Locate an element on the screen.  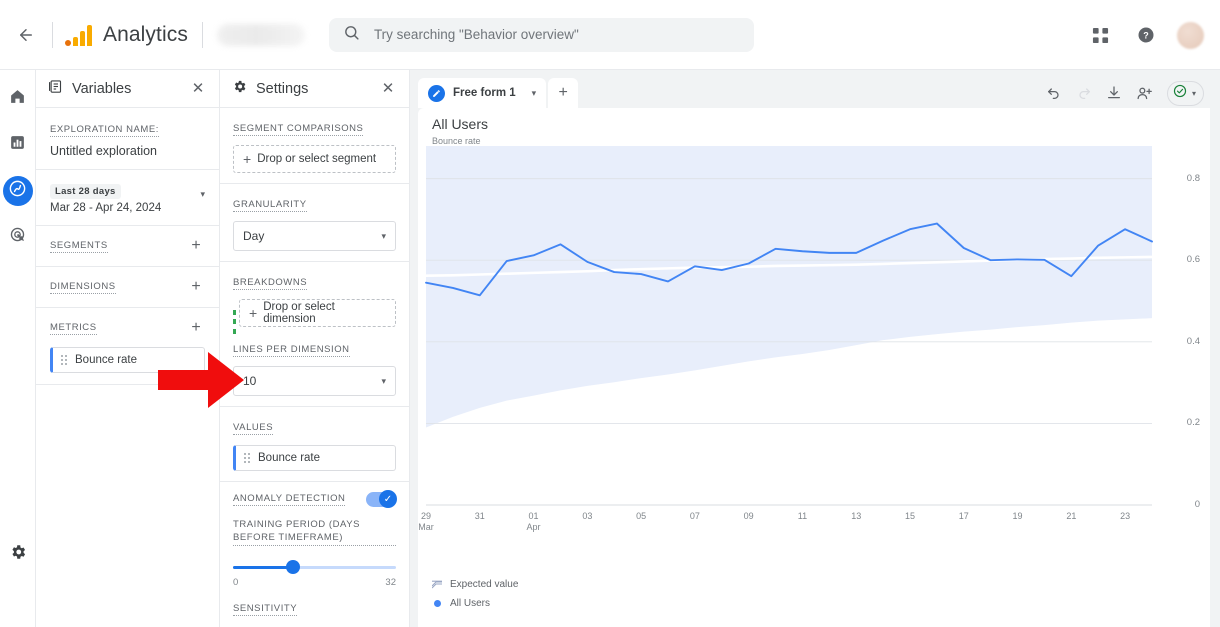
segment-dropzone: + Drop or select segment is located at coordinates (314, 159).